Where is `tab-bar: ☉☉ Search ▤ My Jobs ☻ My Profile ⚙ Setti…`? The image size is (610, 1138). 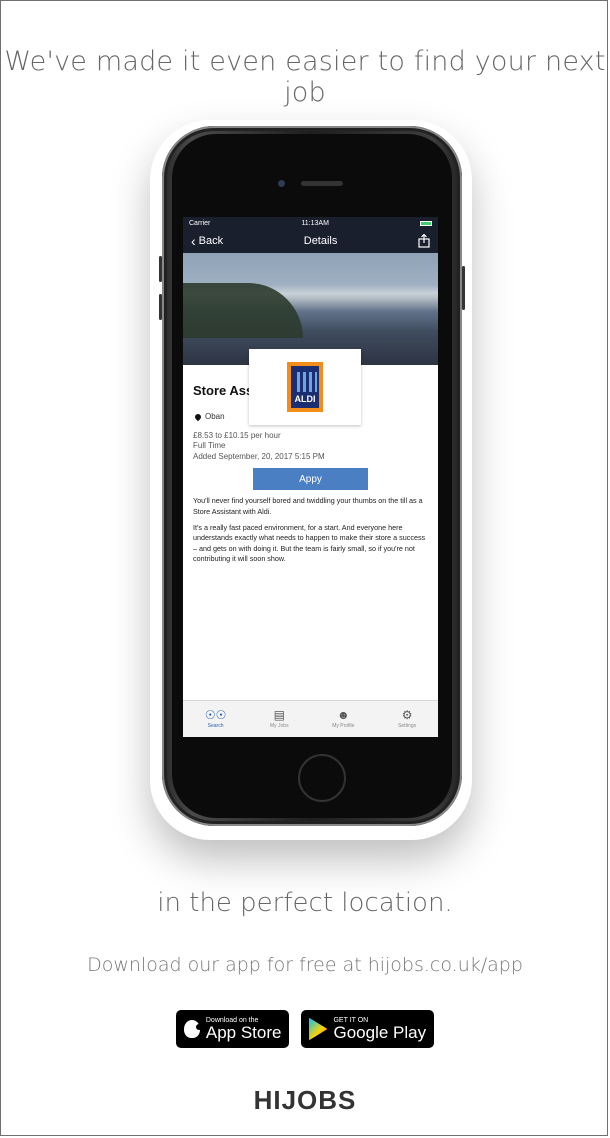
tab-bar: ☉☉ Search ▤ My Jobs ☻ My Profile ⚙ Setti… is located at coordinates (310, 718).